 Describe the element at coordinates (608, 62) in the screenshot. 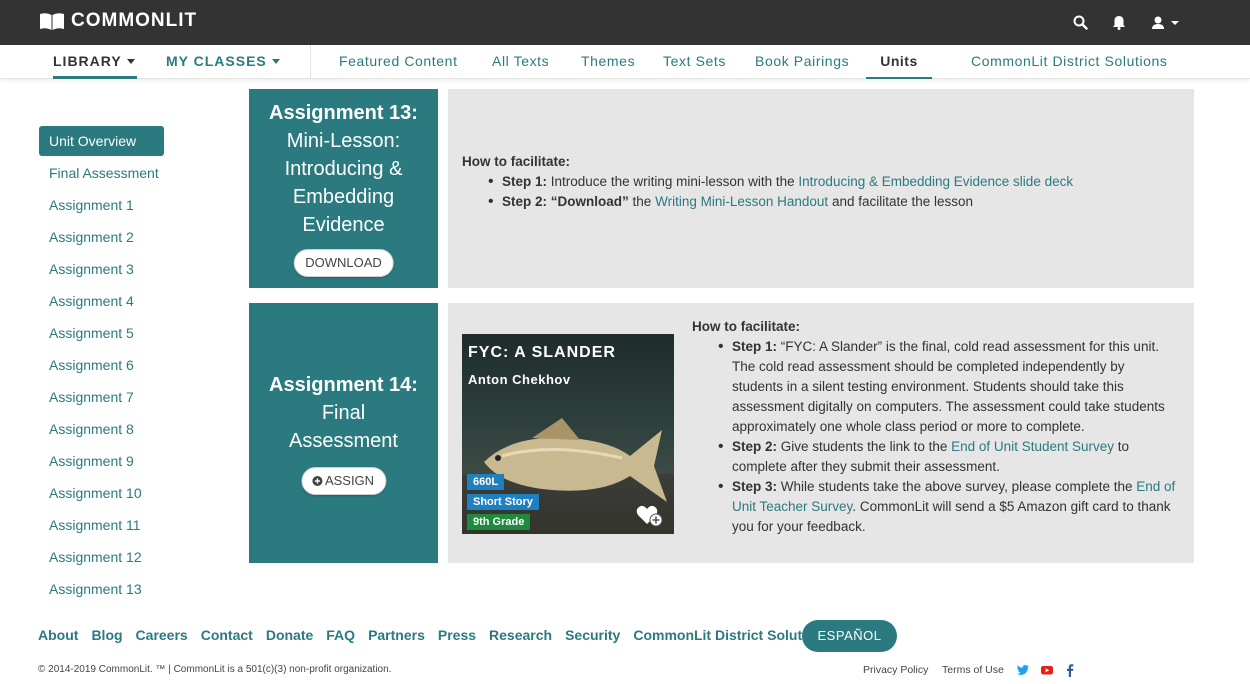

I see `nav-themes: Themes` at that location.